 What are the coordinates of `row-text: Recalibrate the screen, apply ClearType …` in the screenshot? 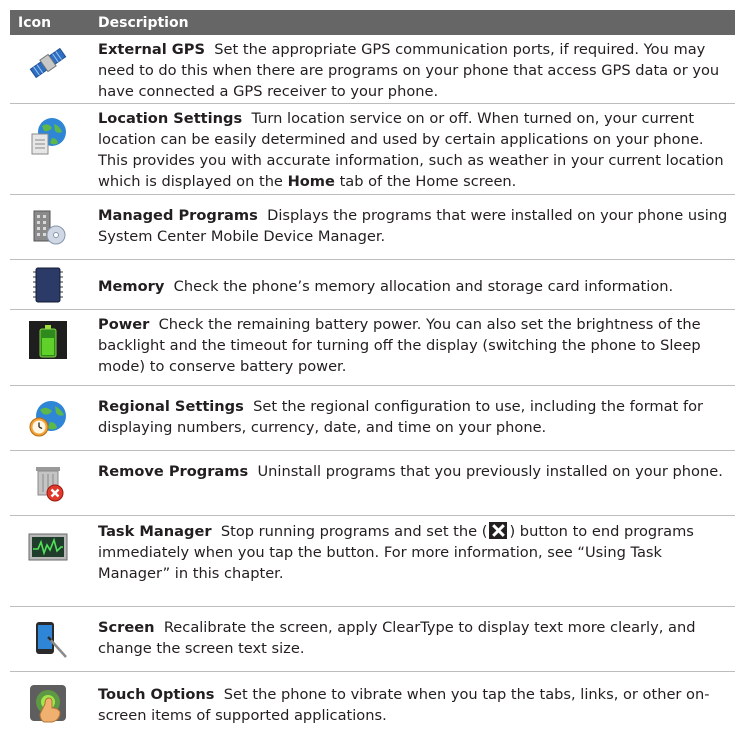 It's located at (397, 638).